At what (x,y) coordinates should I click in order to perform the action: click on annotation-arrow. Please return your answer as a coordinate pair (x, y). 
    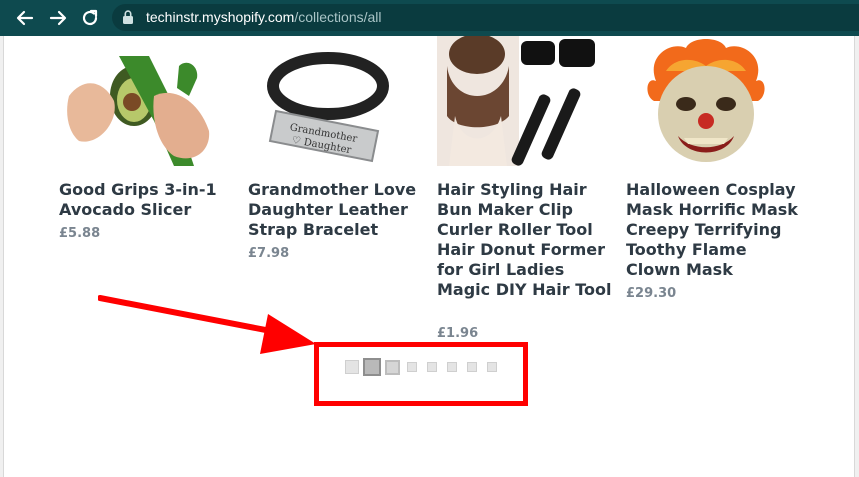
    Looking at the image, I should click on (208, 323).